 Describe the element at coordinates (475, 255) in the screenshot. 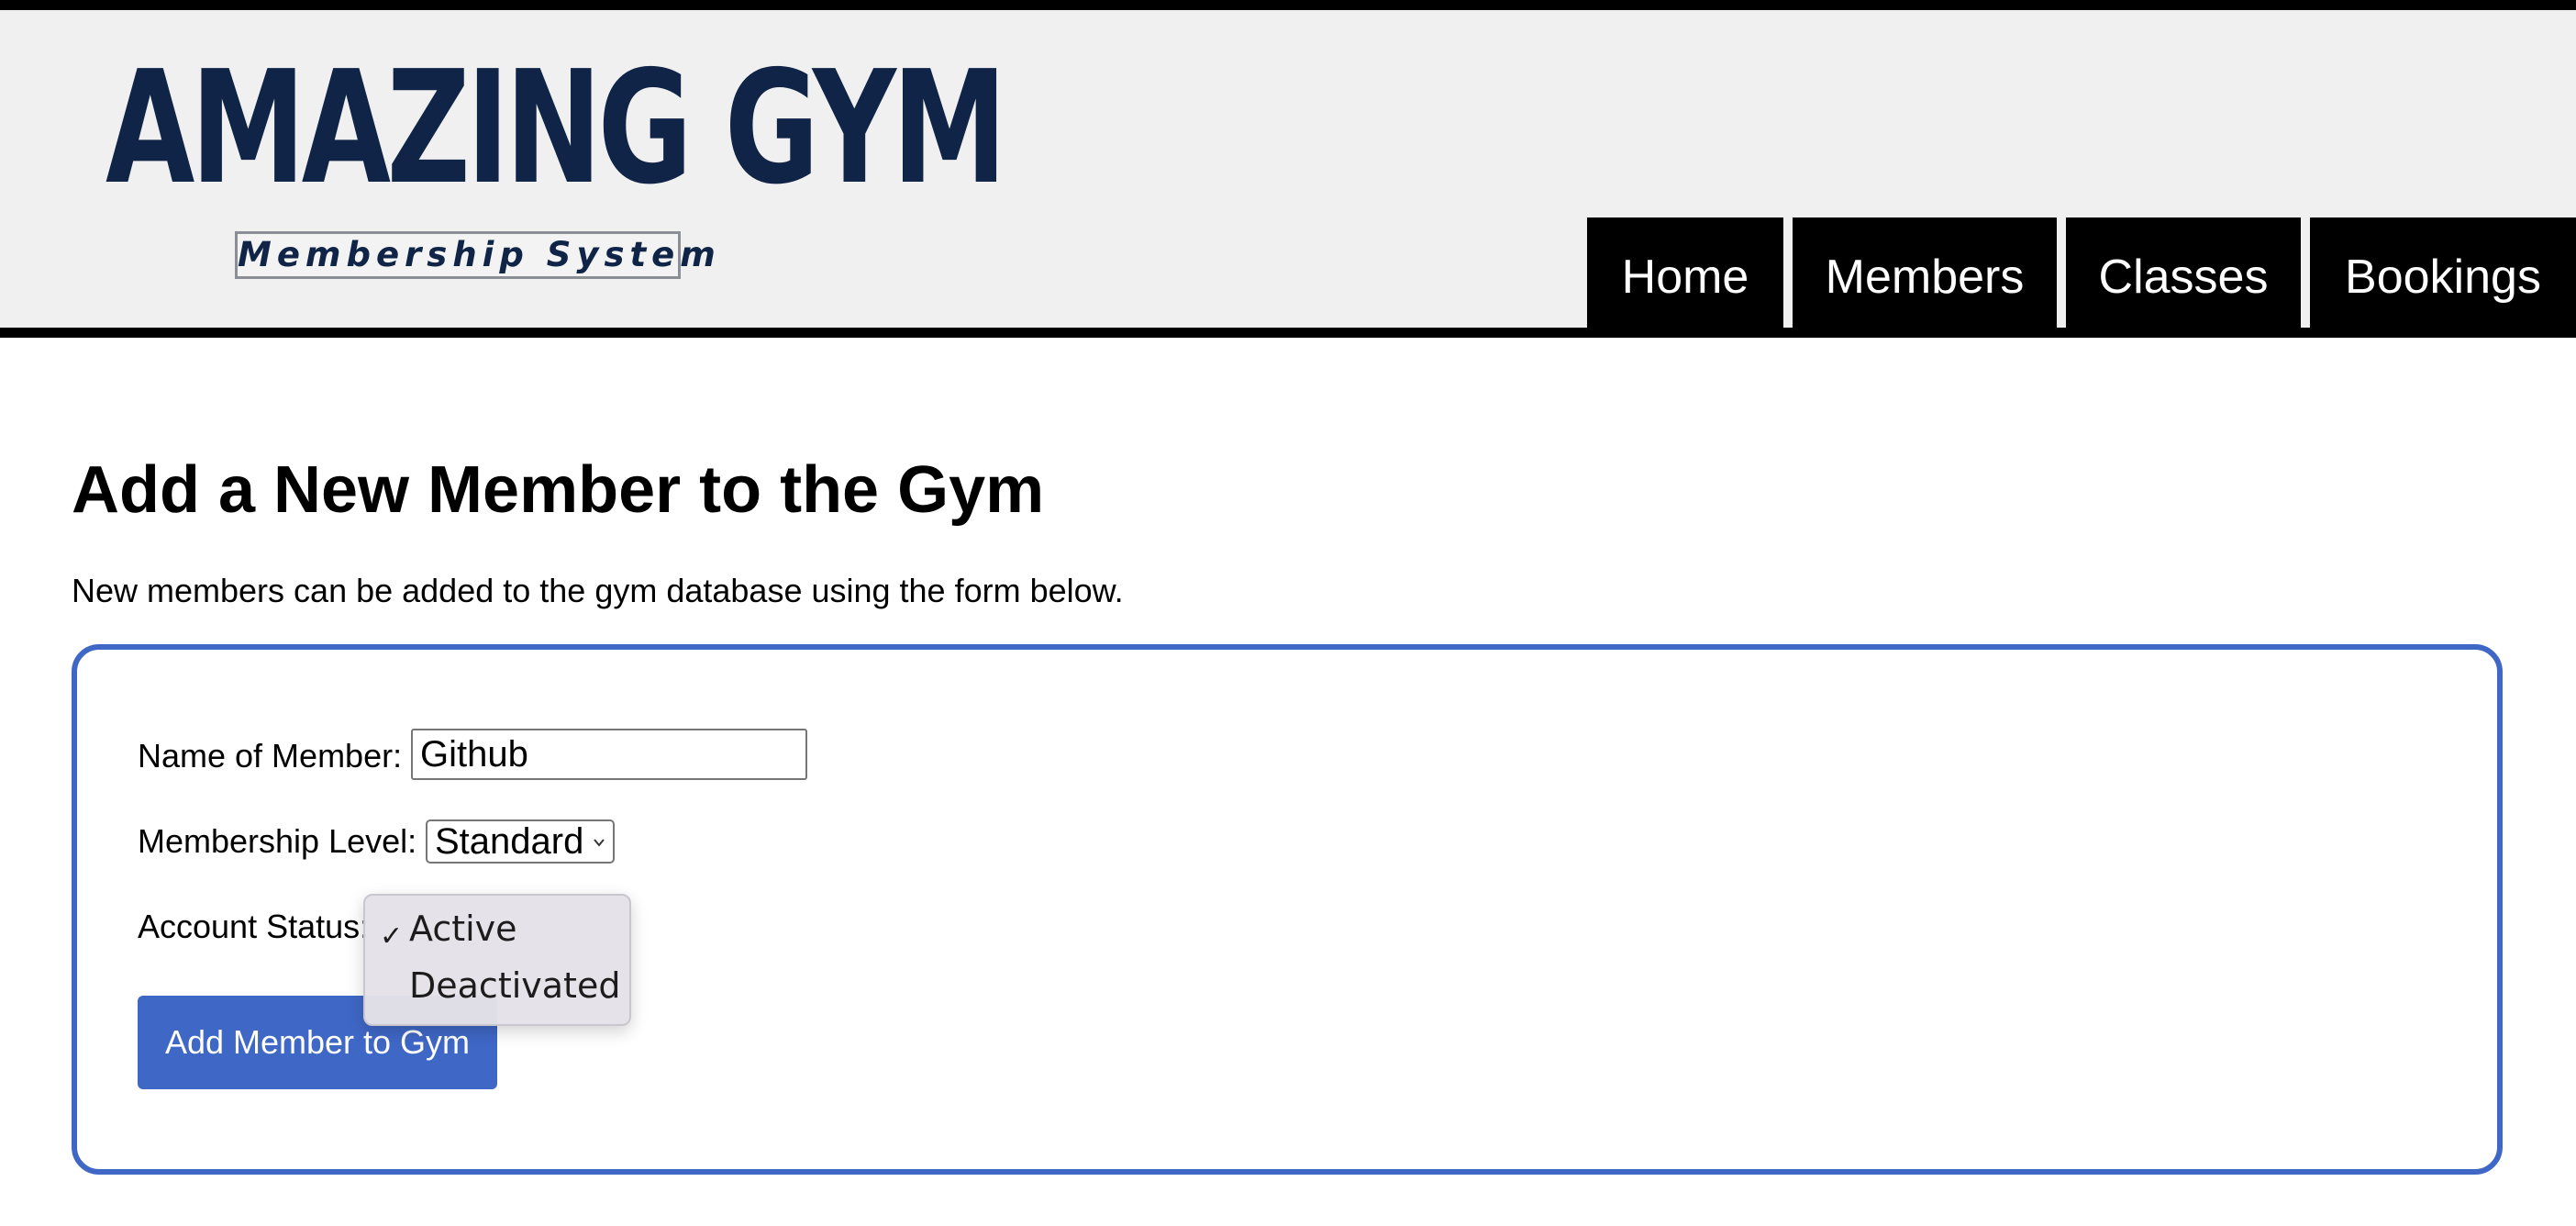

I see `logo-subtitle: Membership System` at that location.